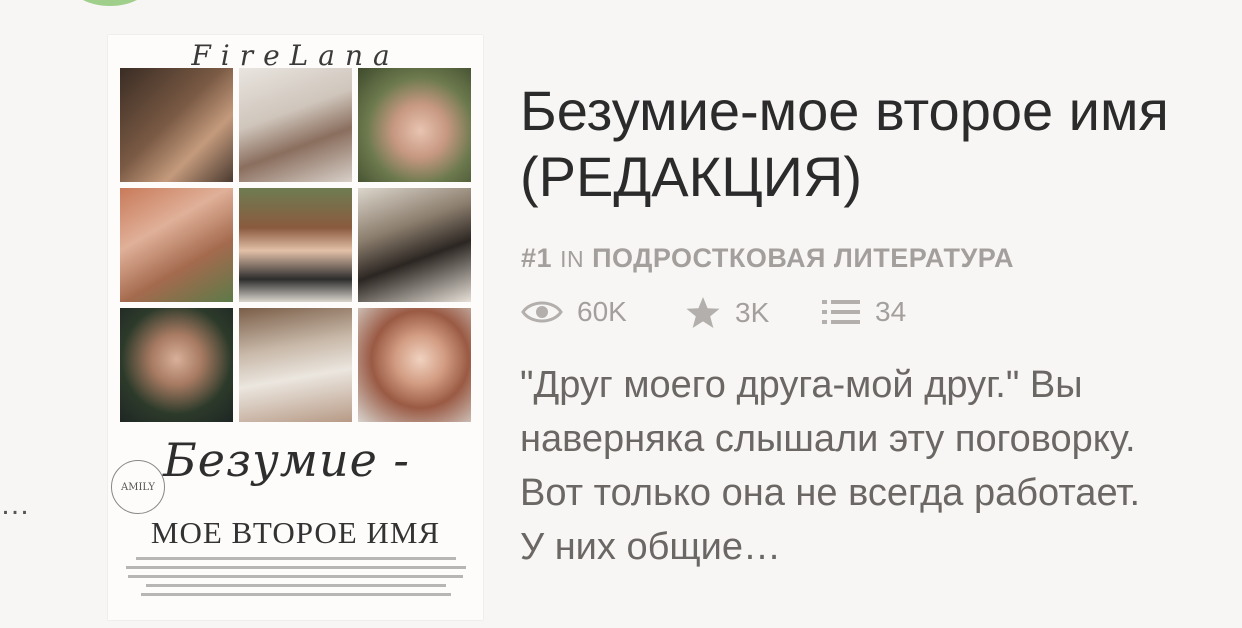  I want to click on parts-stat: 34, so click(863, 312).